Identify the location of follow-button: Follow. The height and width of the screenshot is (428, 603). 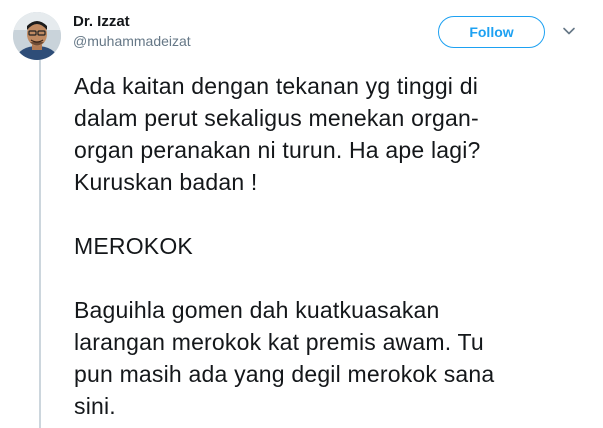
(491, 32).